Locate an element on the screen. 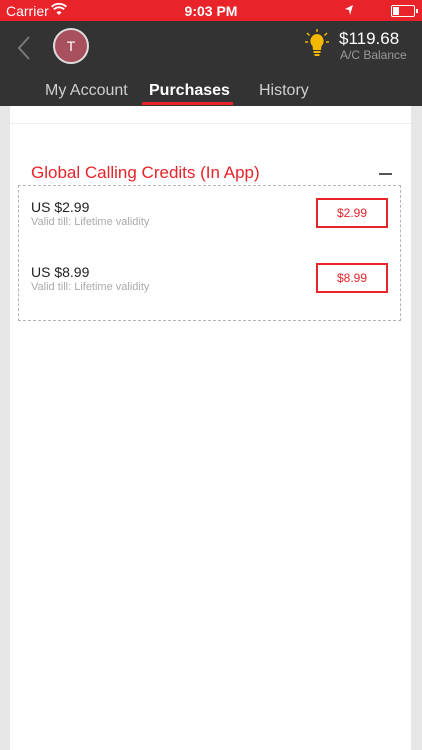 The height and width of the screenshot is (750, 422). product-title: US $2.99 is located at coordinates (60, 207).